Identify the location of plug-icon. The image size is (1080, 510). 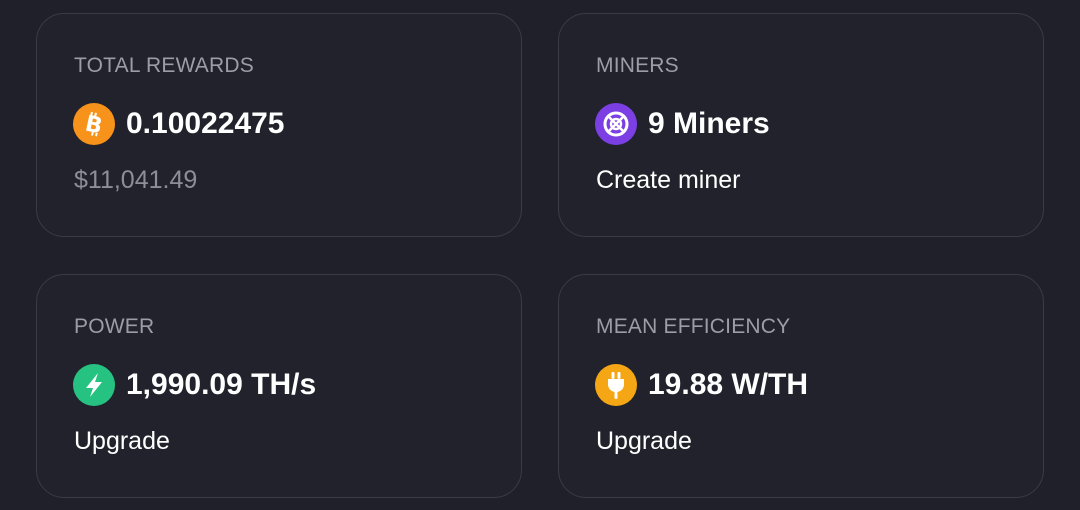
(616, 385).